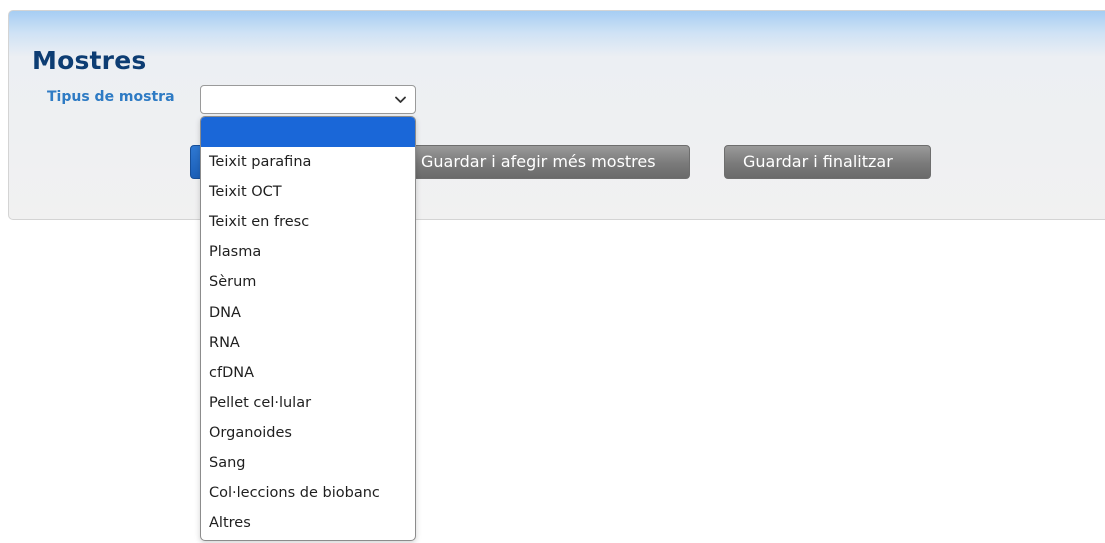 This screenshot has width=1105, height=543. What do you see at coordinates (308, 493) in the screenshot?
I see `option-colleccions-biobanc: Col·leccions de biobanc` at bounding box center [308, 493].